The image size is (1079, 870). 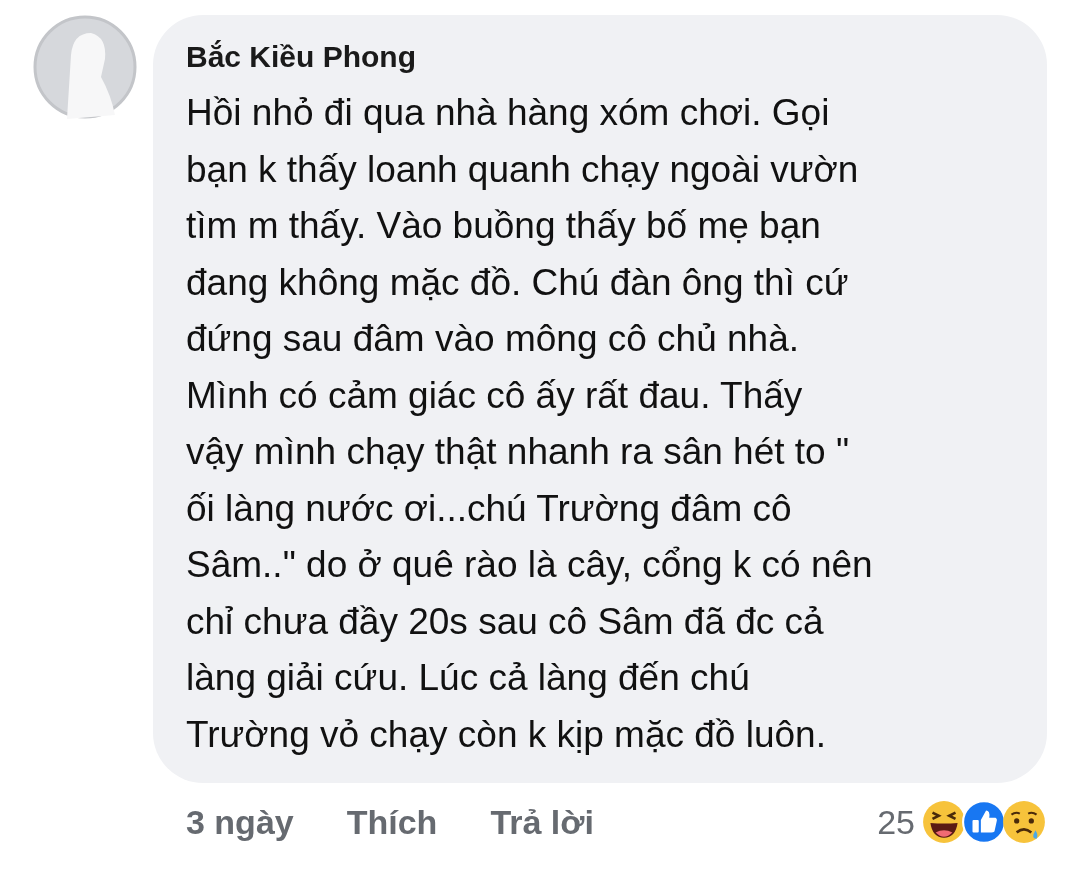 What do you see at coordinates (301, 57) in the screenshot?
I see `author-name: Bắc Kiều Phong` at bounding box center [301, 57].